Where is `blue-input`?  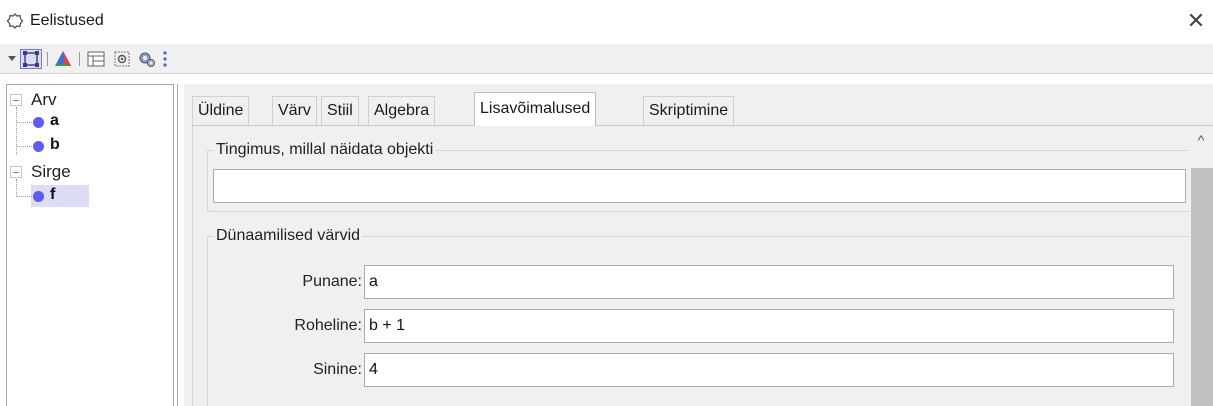 blue-input is located at coordinates (769, 370).